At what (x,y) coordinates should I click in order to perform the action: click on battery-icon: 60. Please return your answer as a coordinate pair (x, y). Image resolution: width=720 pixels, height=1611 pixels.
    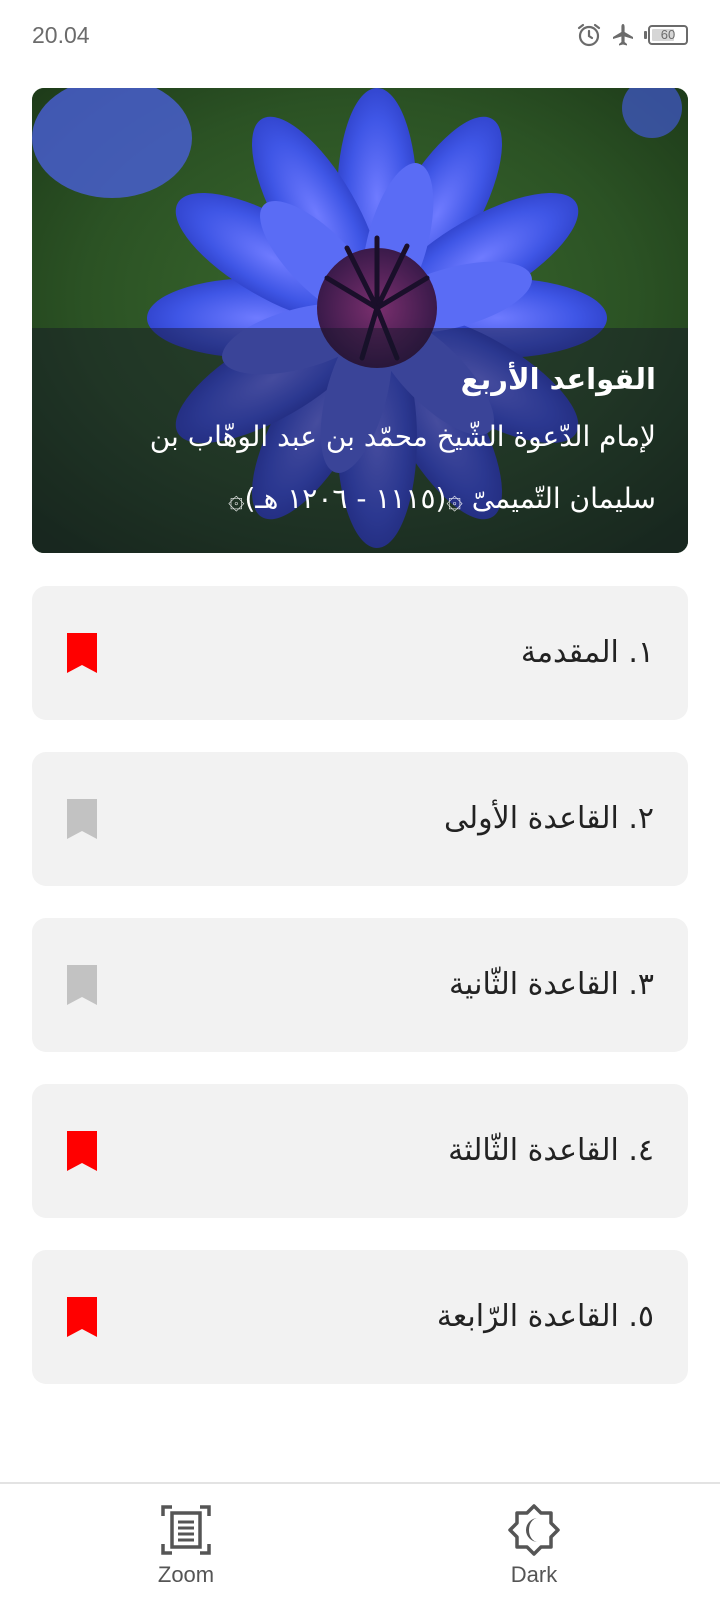
    Looking at the image, I should click on (666, 35).